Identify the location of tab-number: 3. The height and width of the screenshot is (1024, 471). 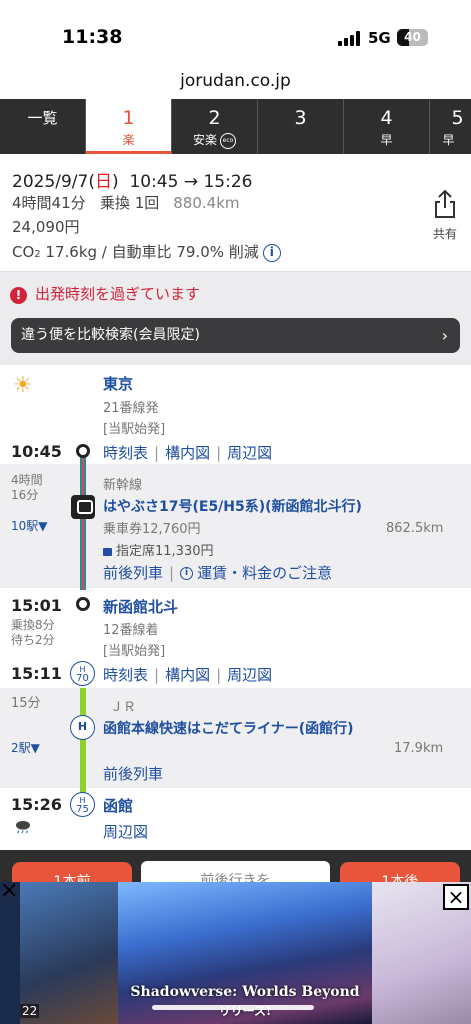
(300, 118).